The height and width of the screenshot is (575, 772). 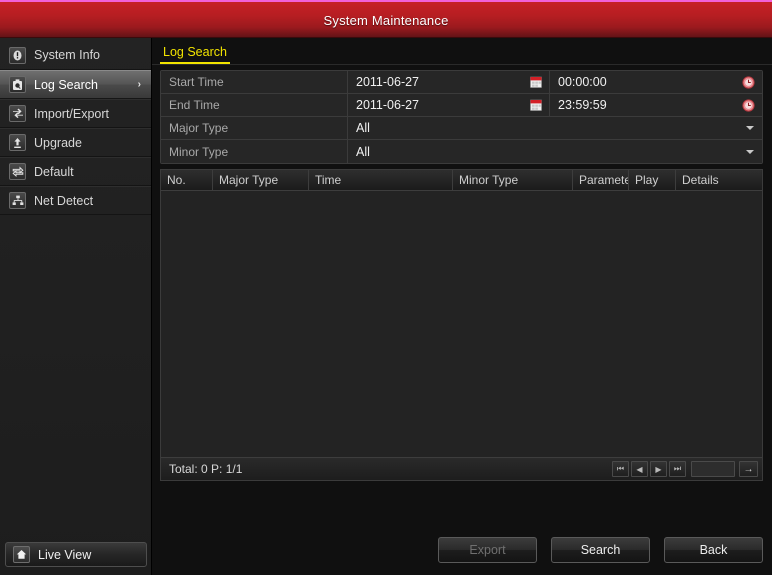 What do you see at coordinates (656, 82) in the screenshot?
I see `start-time-field: 00:00:00` at bounding box center [656, 82].